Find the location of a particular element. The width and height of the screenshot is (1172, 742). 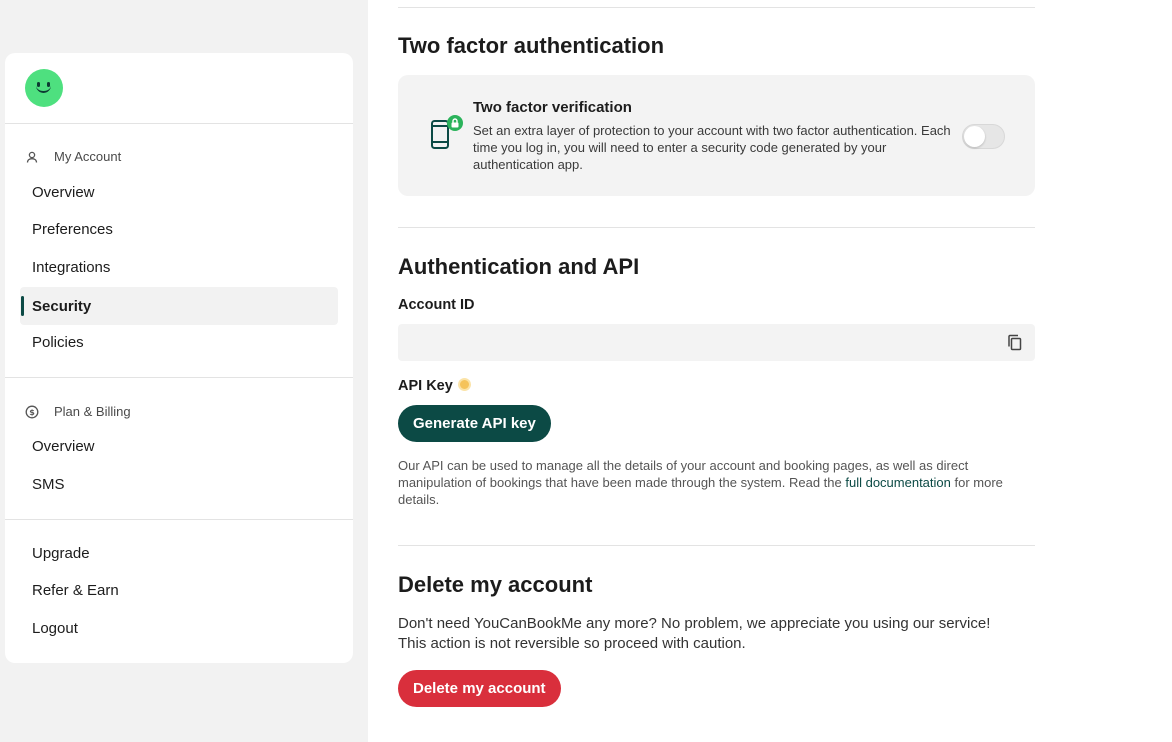

sidebar-item-integrations: Integrations is located at coordinates (179, 267).